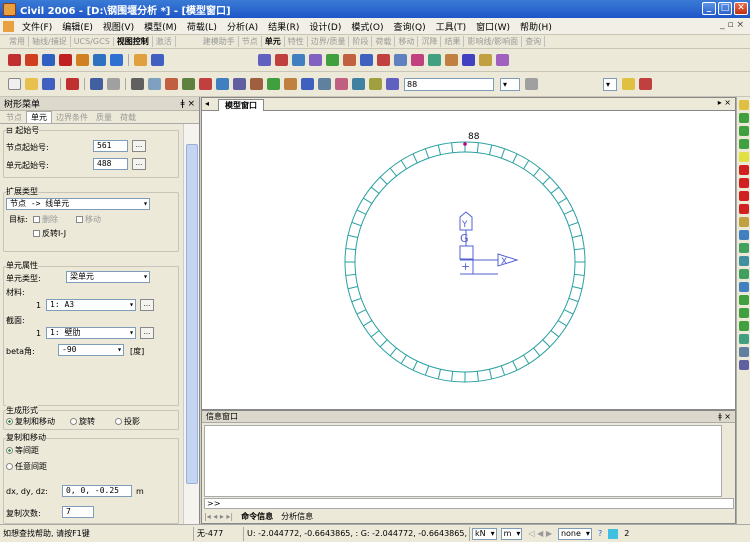 This screenshot has height=542, width=750. What do you see at coordinates (14, 84) in the screenshot?
I see `new-file-icon` at bounding box center [14, 84].